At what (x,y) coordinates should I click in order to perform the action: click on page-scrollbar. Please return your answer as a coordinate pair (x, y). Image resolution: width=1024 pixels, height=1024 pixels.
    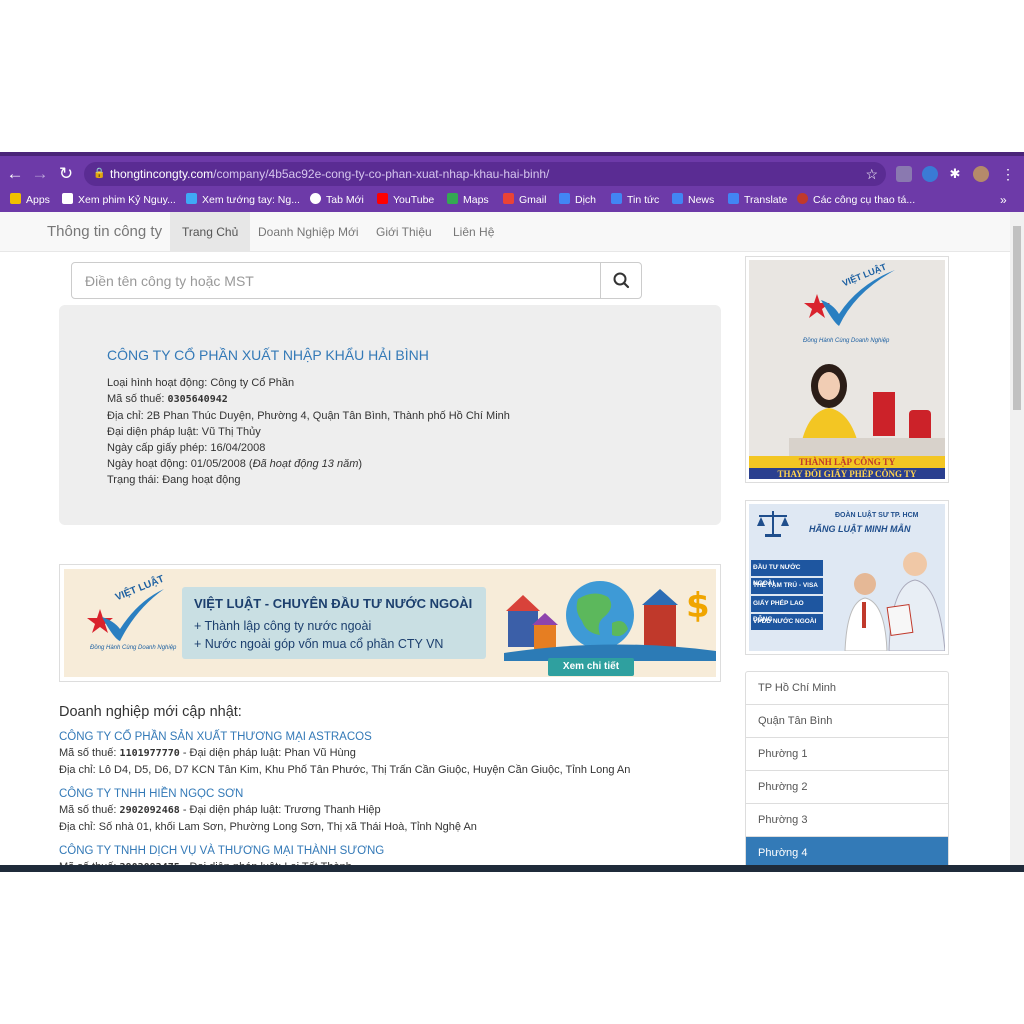
    Looking at the image, I should click on (1017, 542).